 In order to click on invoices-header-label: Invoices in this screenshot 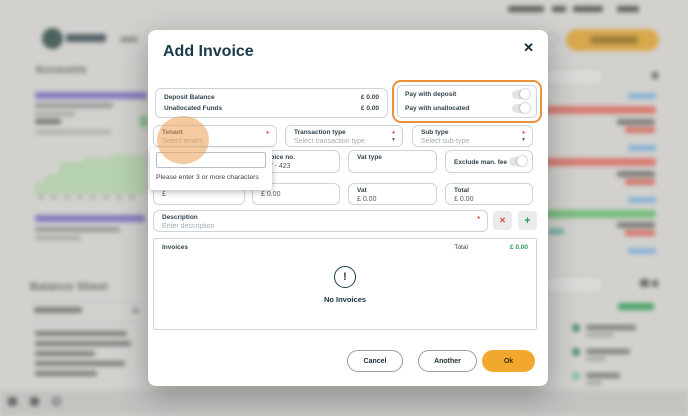, I will do `click(175, 247)`.